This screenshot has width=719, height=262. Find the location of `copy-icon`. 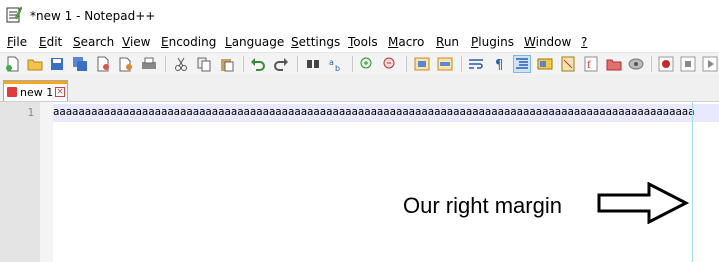

copy-icon is located at coordinates (204, 64).